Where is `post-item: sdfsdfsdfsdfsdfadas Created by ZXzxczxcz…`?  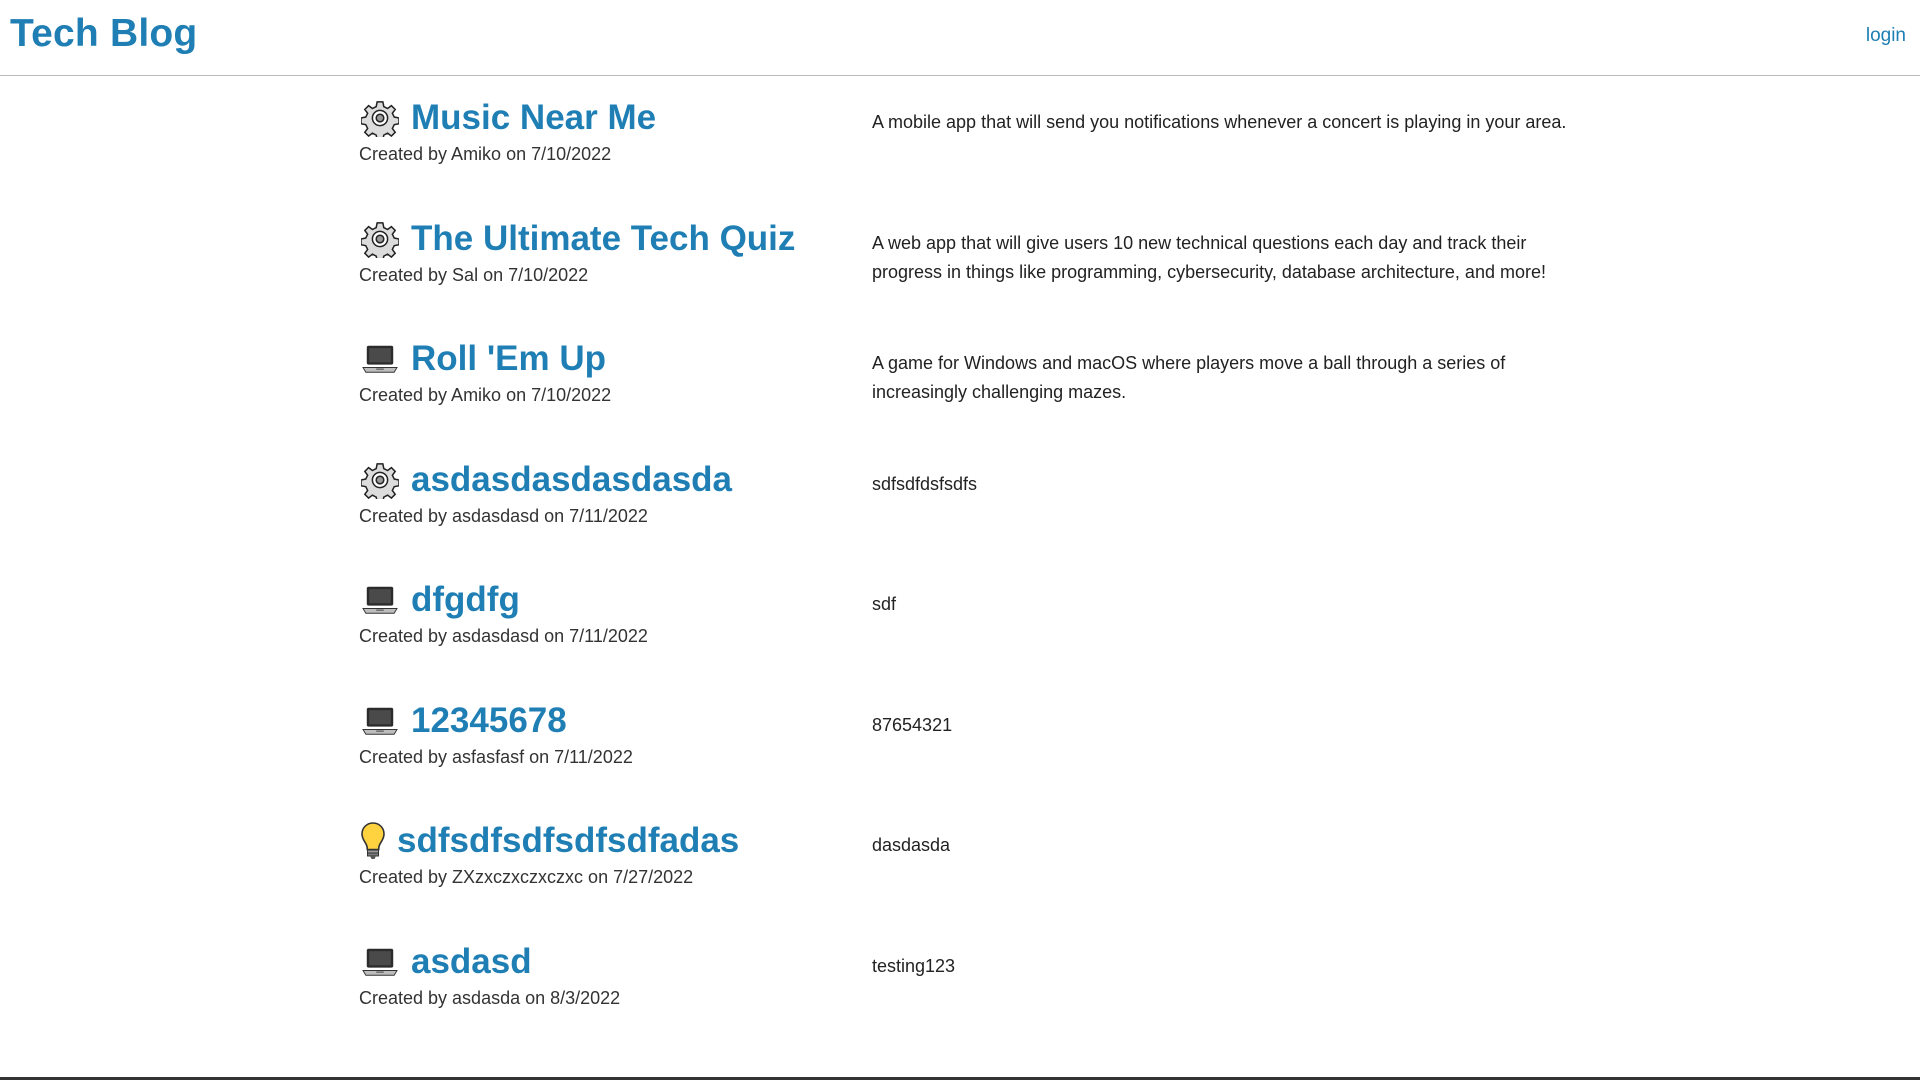 post-item: sdfsdfsdfsdfsdfadas Created by ZXzxczxcz… is located at coordinates (959, 877).